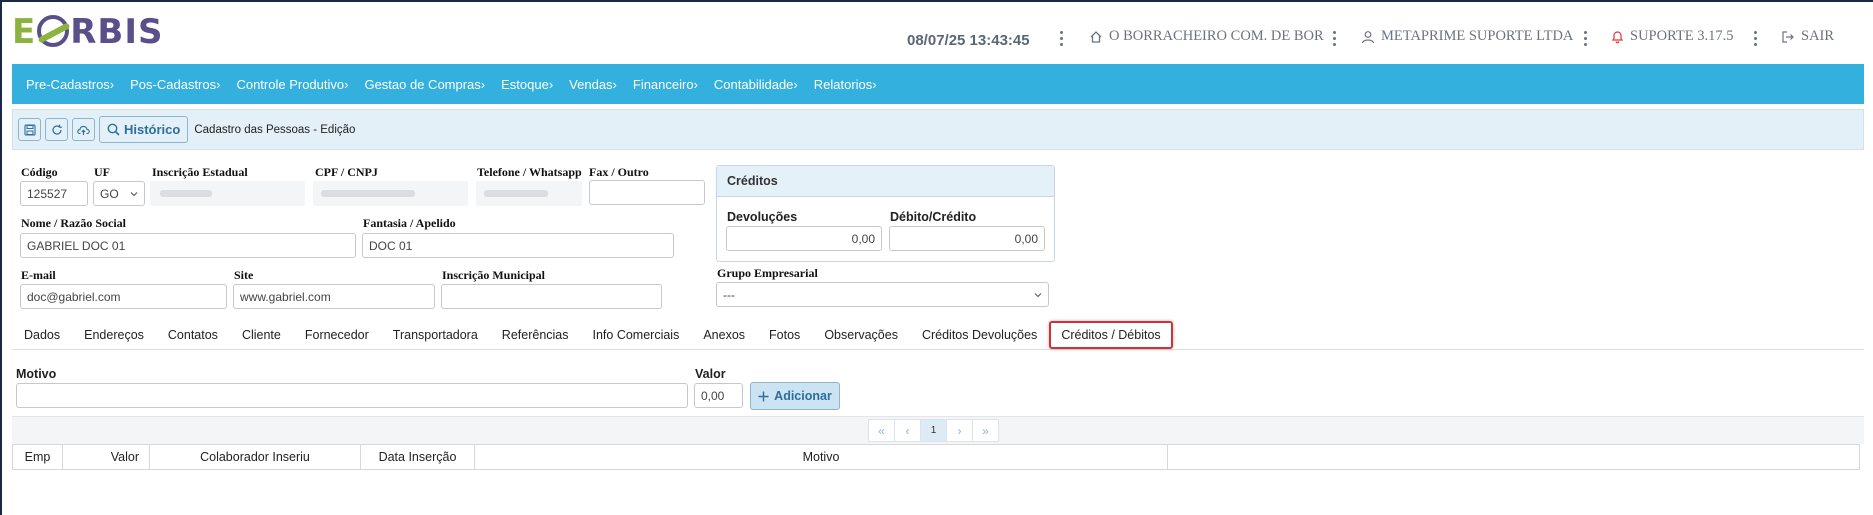 The height and width of the screenshot is (515, 1873). I want to click on pagination-bar: « ‹ 1 › », so click(938, 430).